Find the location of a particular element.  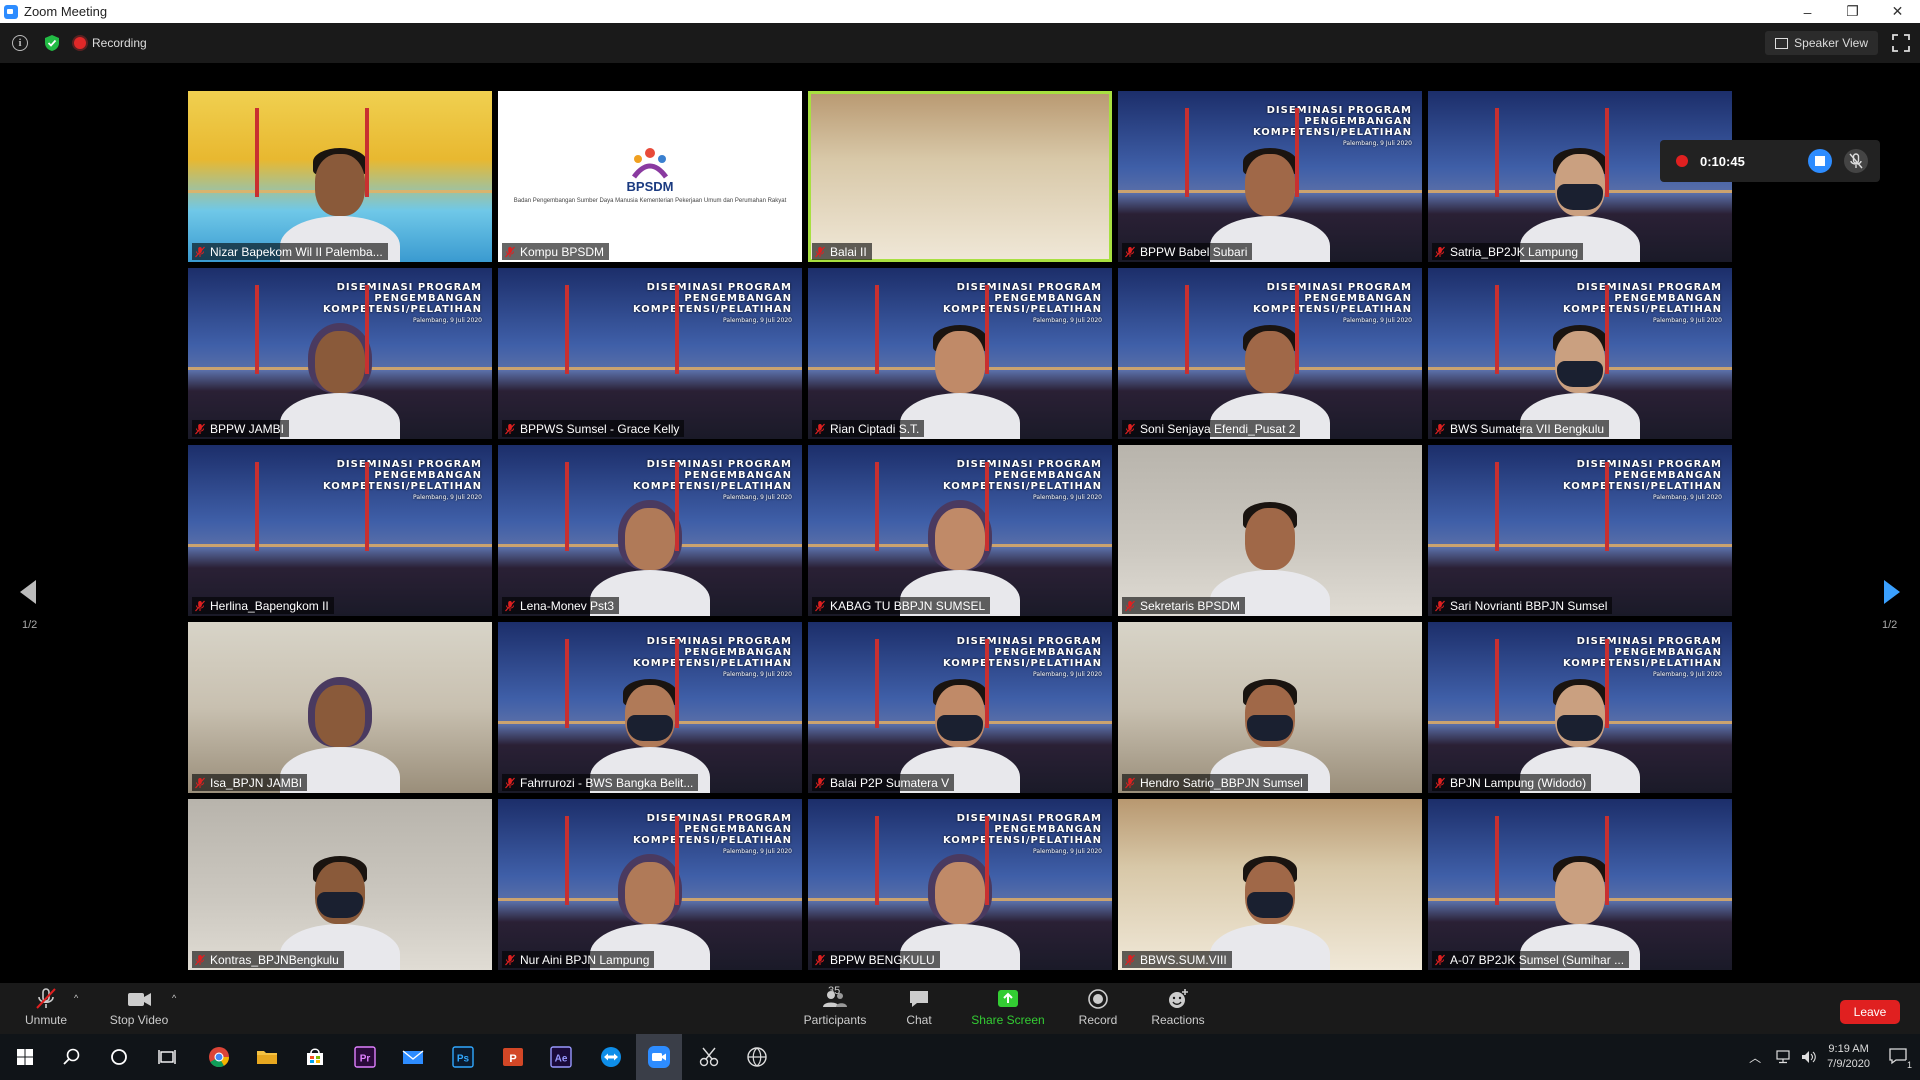

participant-video-tile: Balai II is located at coordinates (960, 176).